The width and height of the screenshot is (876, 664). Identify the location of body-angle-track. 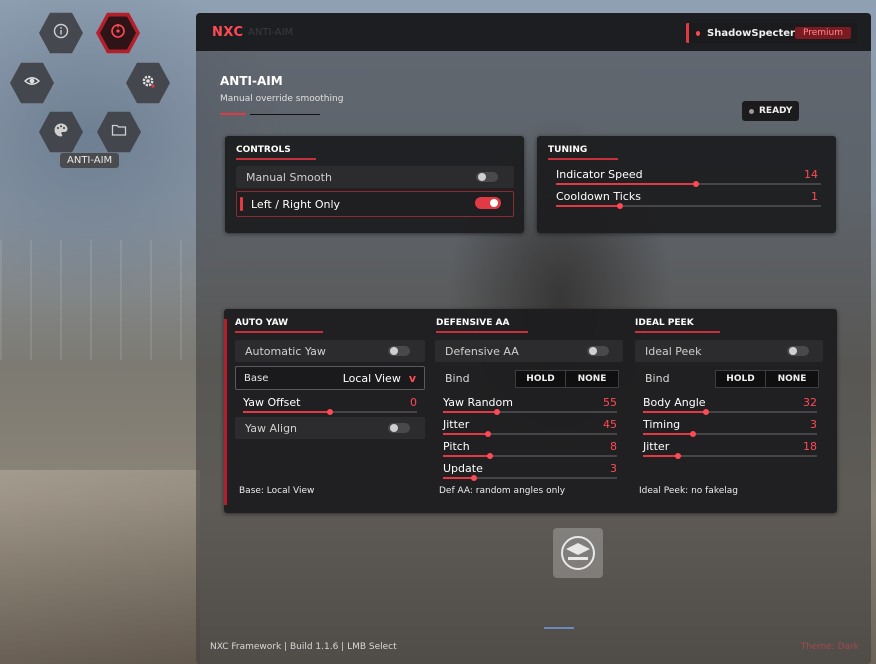
(730, 412).